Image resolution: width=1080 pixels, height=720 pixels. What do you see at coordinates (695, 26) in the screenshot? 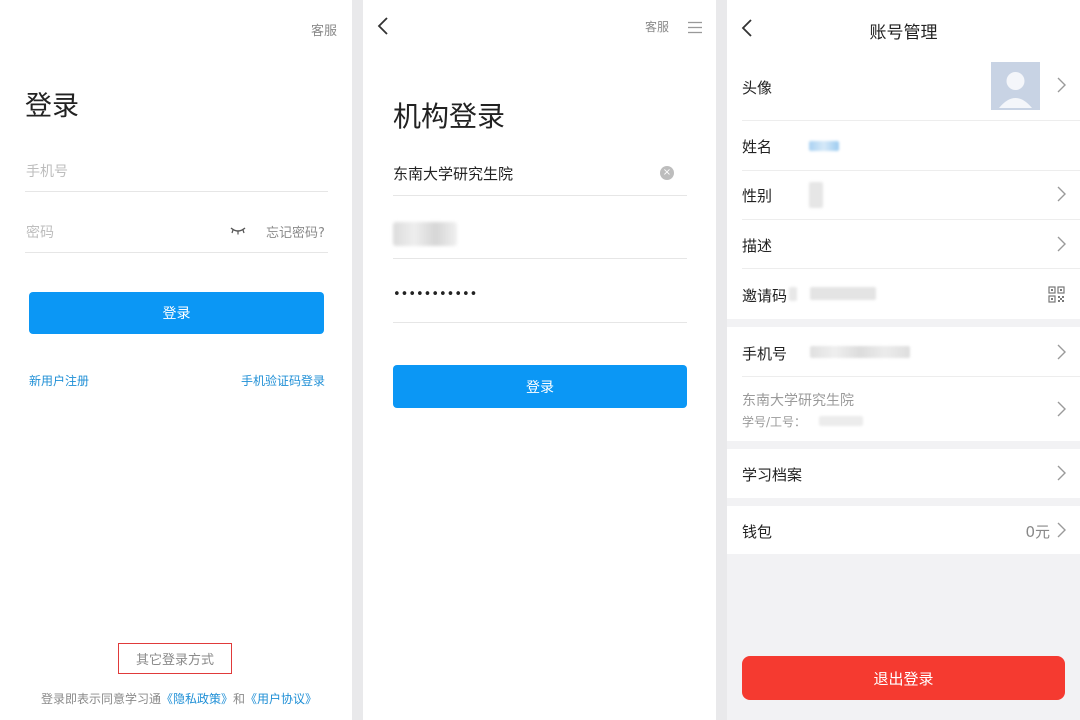
I see `menu-icon` at bounding box center [695, 26].